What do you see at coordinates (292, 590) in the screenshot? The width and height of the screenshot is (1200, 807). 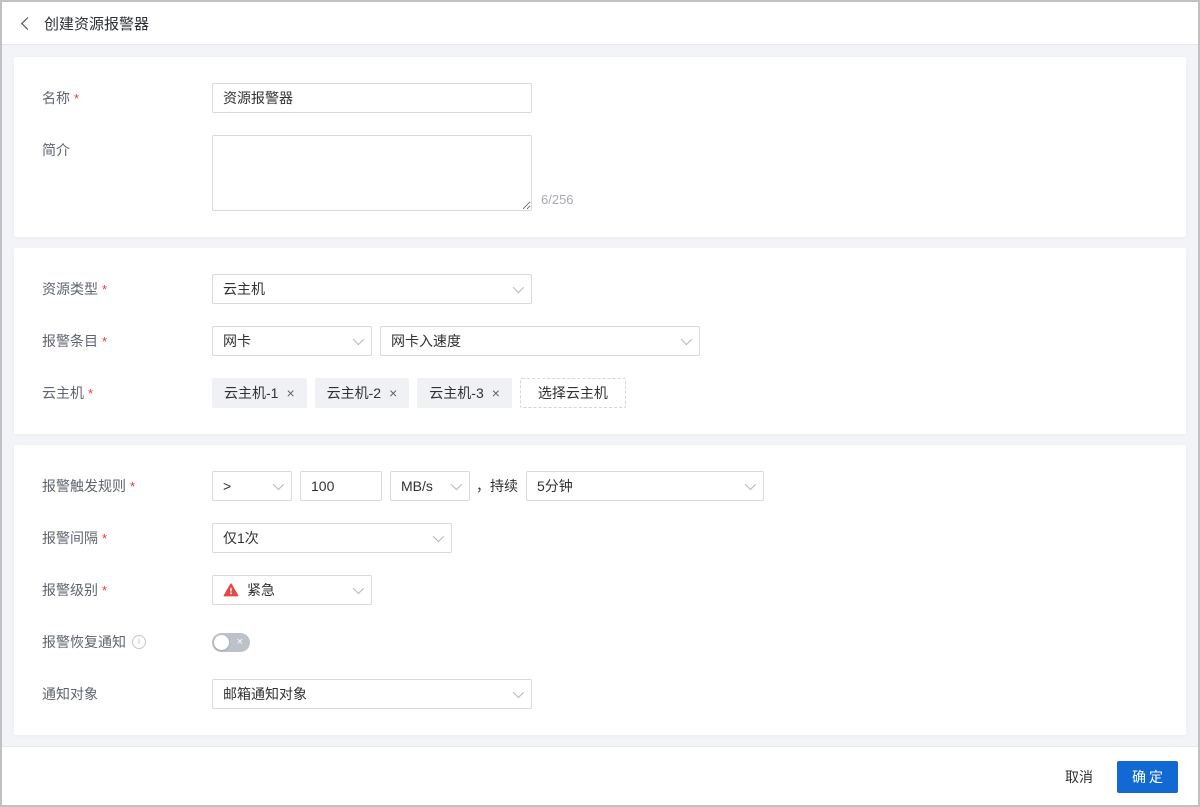 I see `level-select: 紧急` at bounding box center [292, 590].